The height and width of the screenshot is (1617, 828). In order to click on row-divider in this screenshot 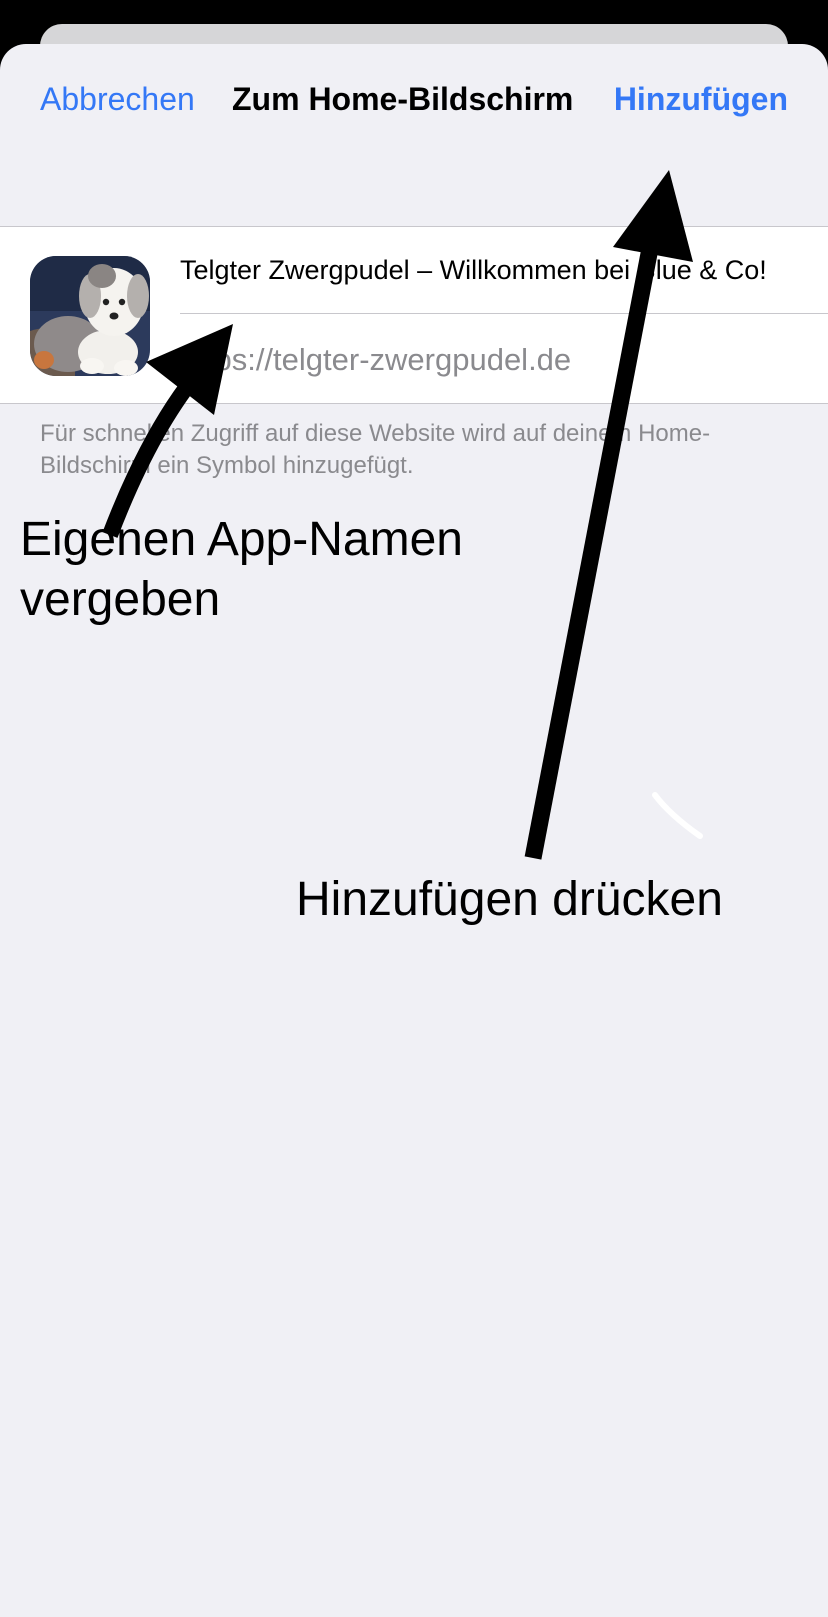, I will do `click(504, 313)`.